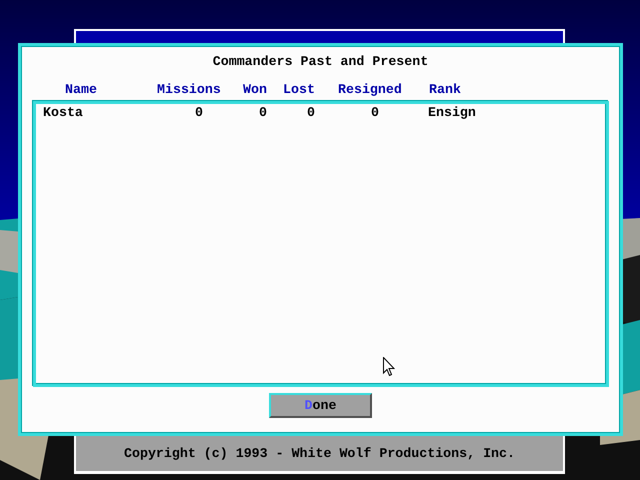  I want to click on column-header: Rank, so click(445, 90).